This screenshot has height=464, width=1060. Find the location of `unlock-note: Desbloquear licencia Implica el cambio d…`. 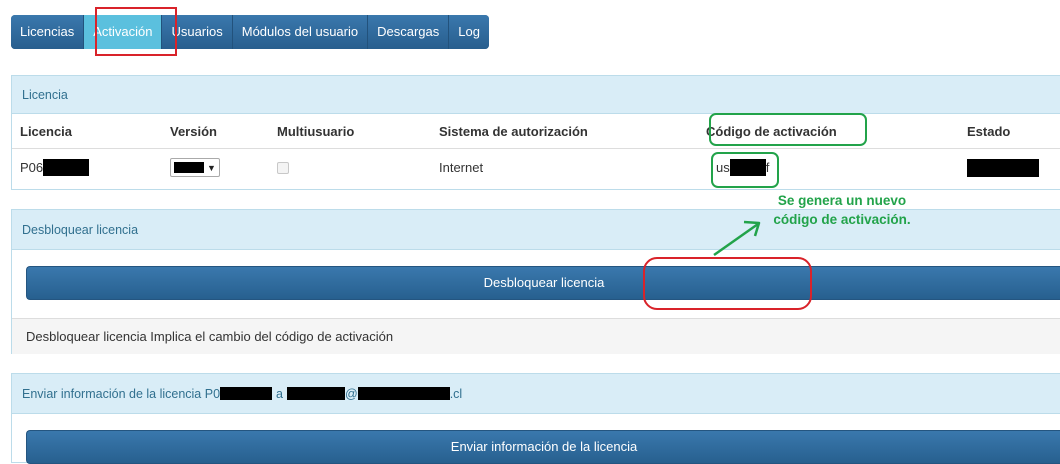

unlock-note: Desbloquear licencia Implica el cambio d… is located at coordinates (536, 336).